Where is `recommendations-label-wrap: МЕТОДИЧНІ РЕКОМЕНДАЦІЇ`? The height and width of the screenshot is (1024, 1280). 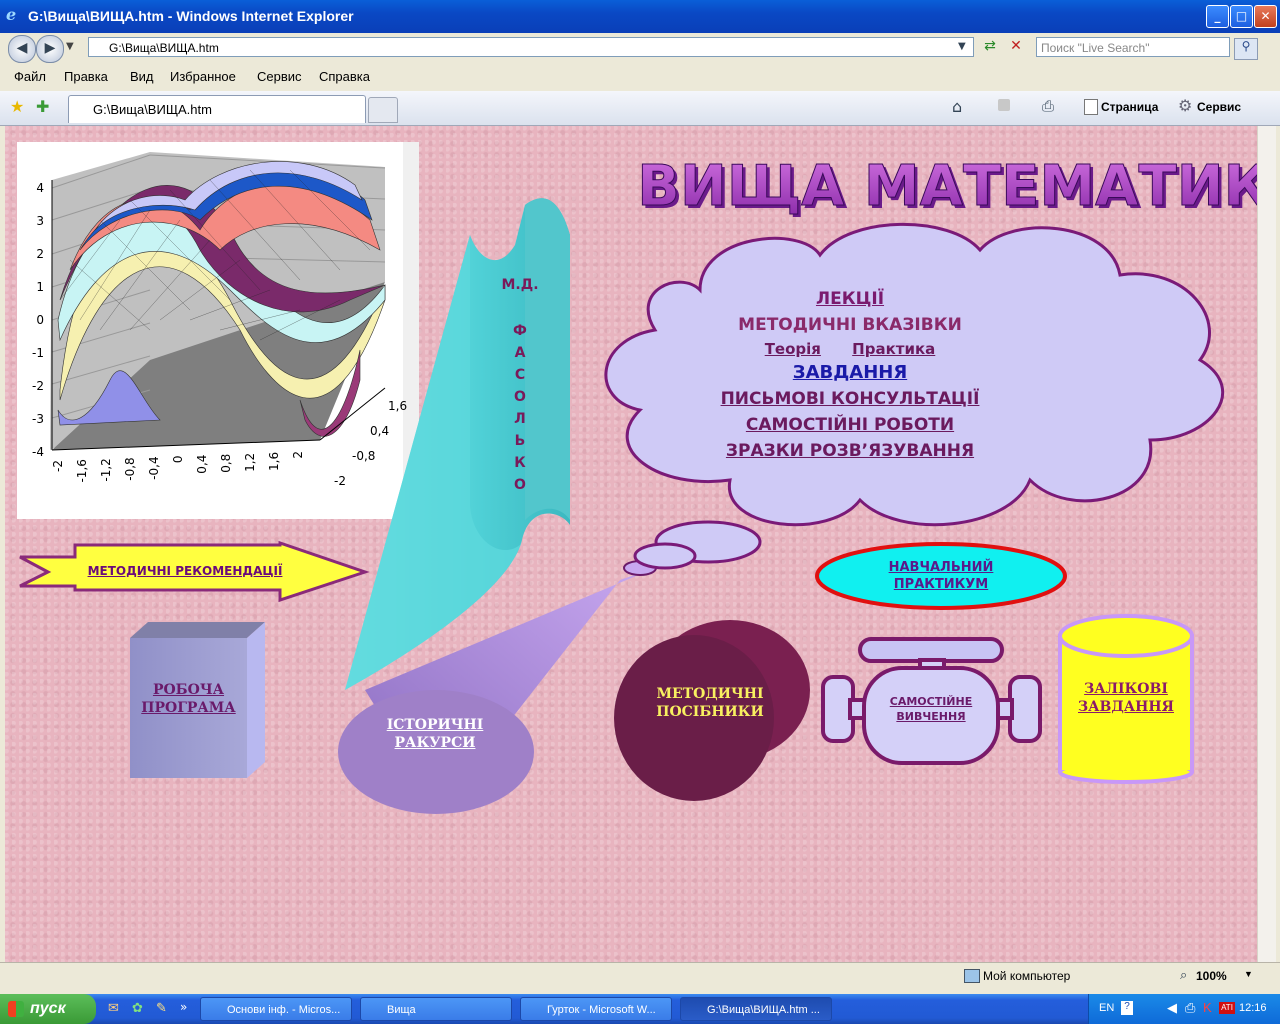 recommendations-label-wrap: МЕТОДИЧНІ РЕКОМЕНДАЦІЇ is located at coordinates (185, 569).